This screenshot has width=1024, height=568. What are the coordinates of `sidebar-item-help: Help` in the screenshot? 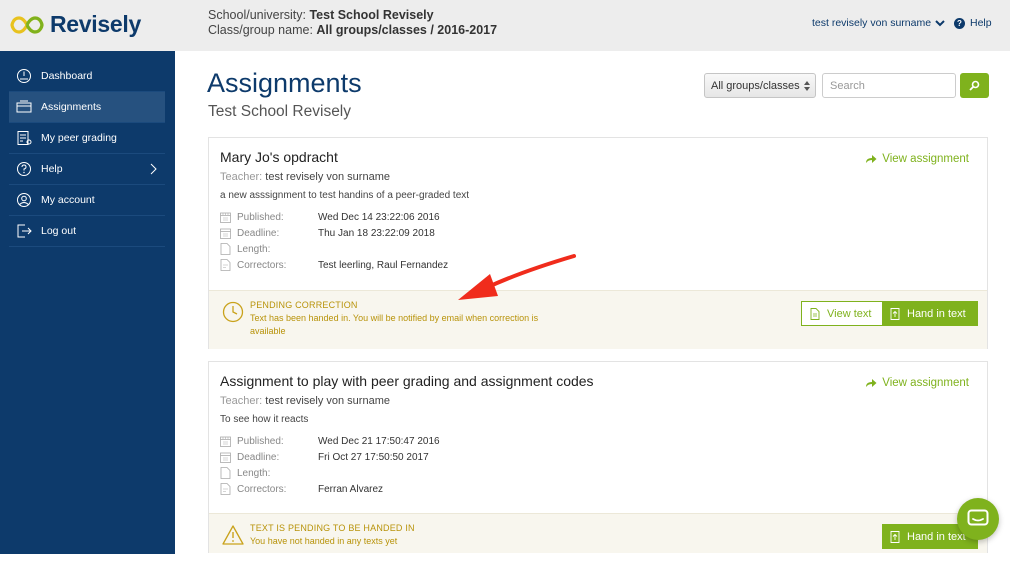 It's located at (87, 169).